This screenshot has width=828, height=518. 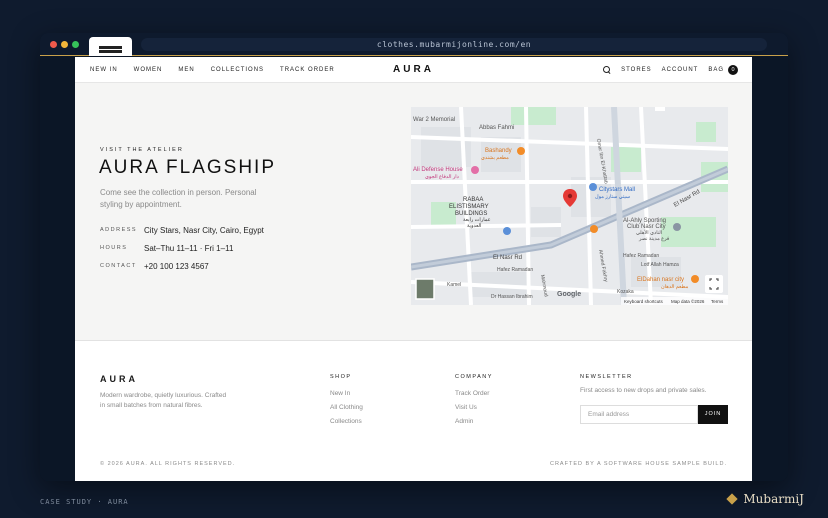 What do you see at coordinates (438, 170) in the screenshot?
I see `map-label: Ali Defense House` at bounding box center [438, 170].